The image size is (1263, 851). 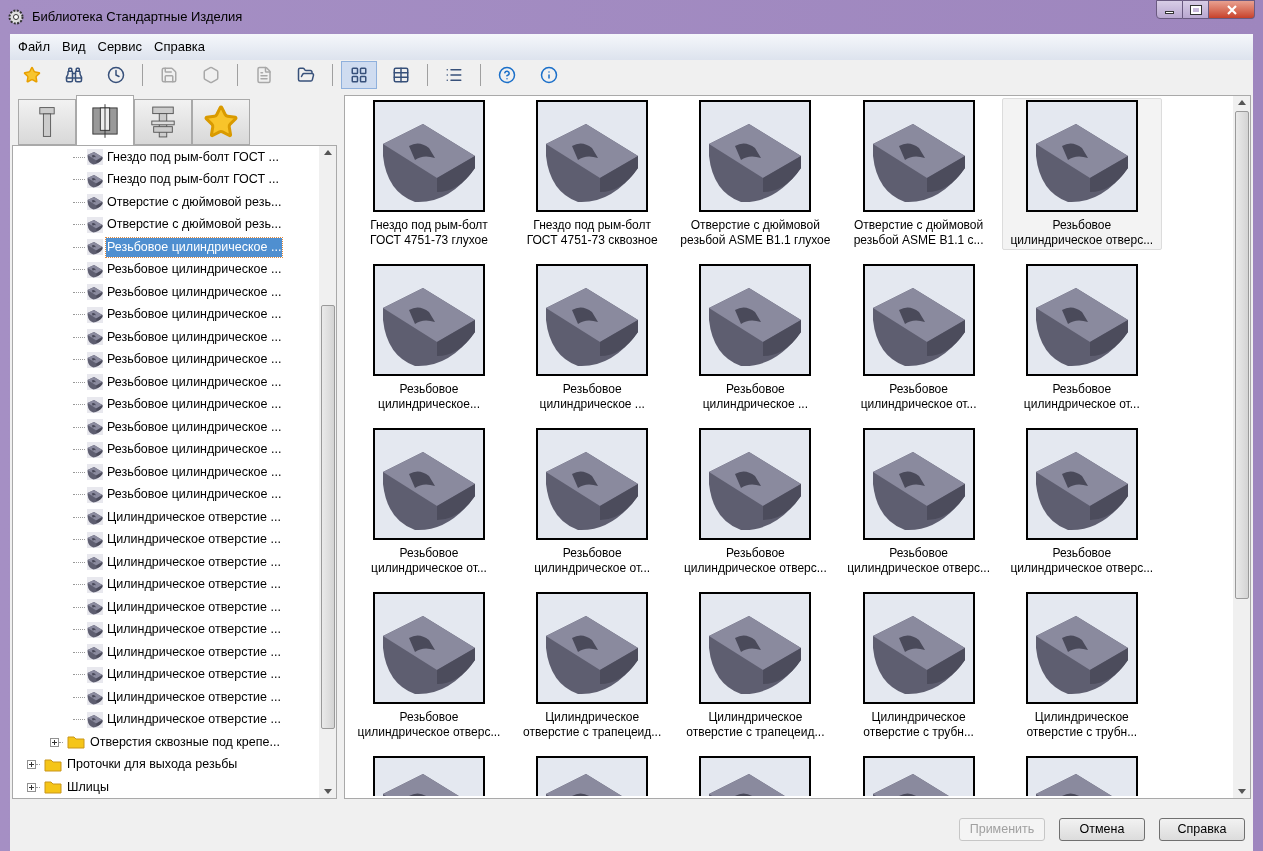 What do you see at coordinates (180, 47) in the screenshot?
I see `menu-item: Справка` at bounding box center [180, 47].